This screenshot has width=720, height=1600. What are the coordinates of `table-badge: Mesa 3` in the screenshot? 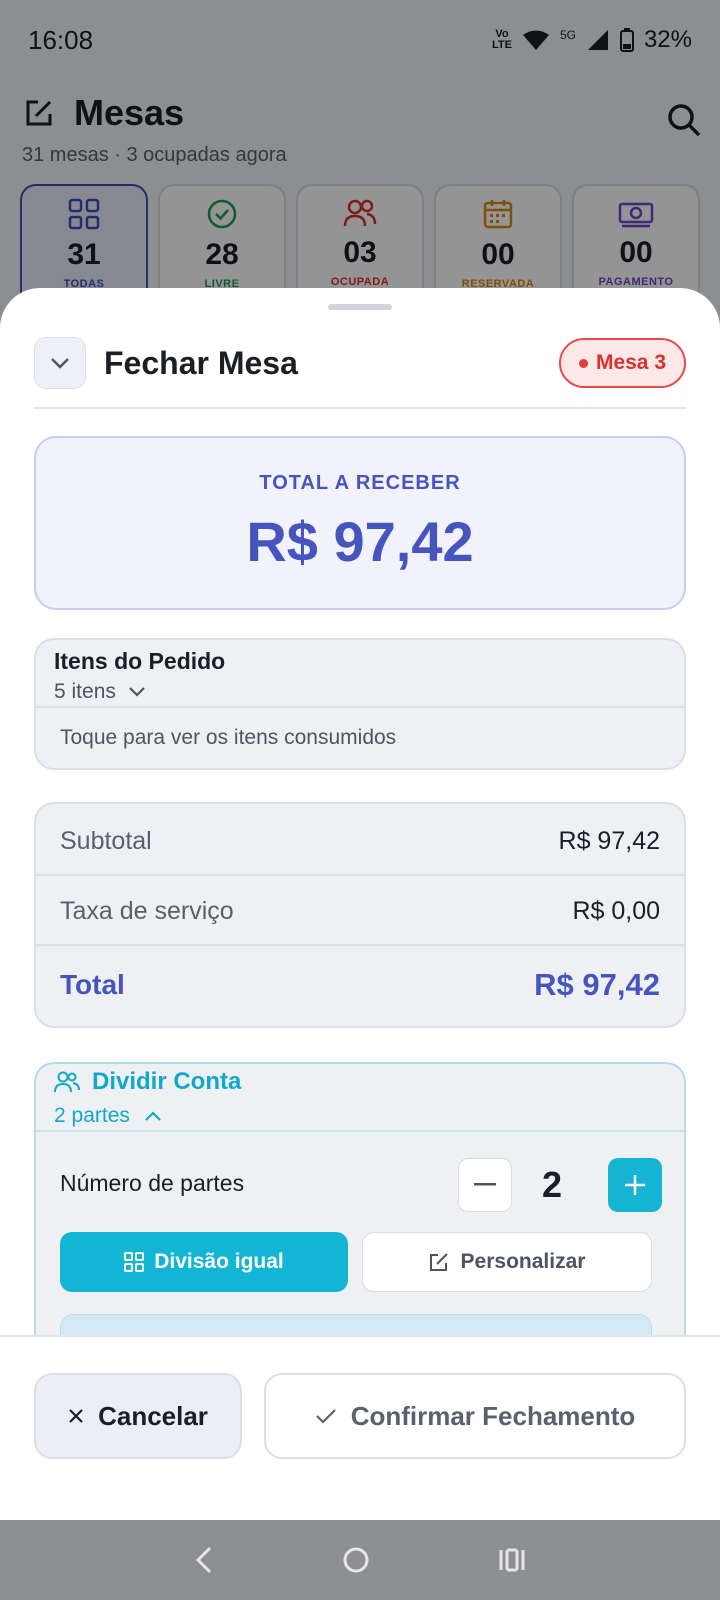 It's located at (622, 363).